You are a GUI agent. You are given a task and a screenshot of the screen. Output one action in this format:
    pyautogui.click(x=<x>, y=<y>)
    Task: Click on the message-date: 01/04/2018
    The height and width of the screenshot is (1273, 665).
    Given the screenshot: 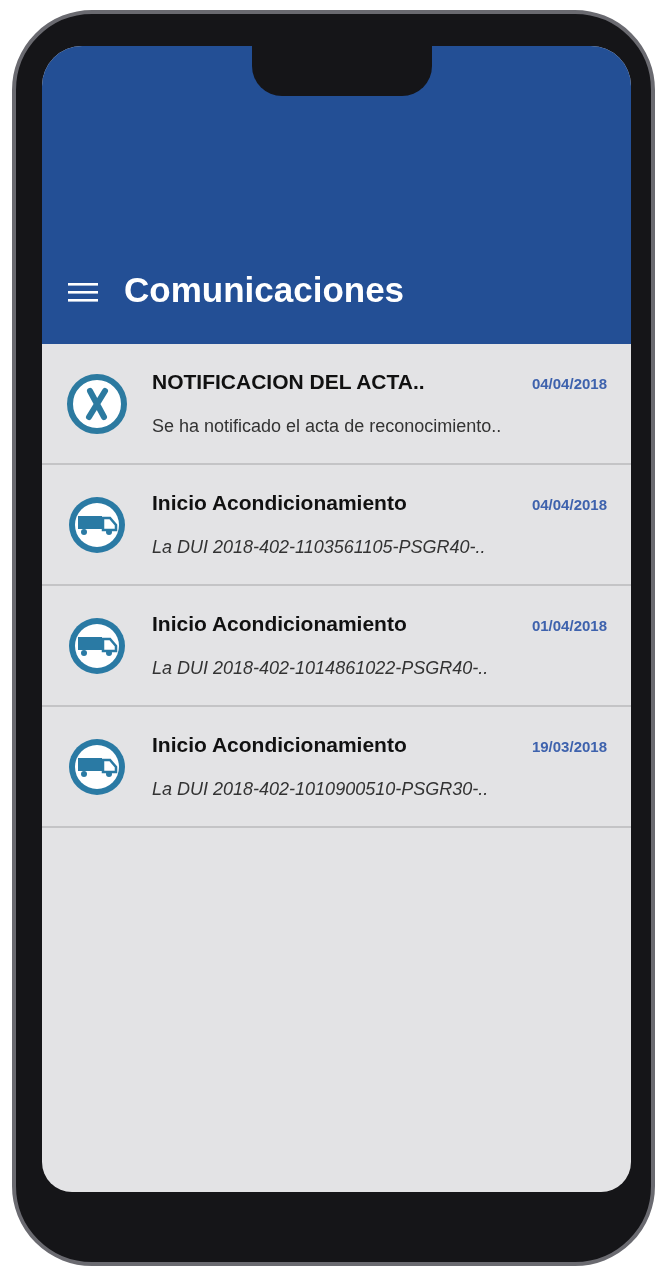 What is the action you would take?
    pyautogui.click(x=569, y=625)
    